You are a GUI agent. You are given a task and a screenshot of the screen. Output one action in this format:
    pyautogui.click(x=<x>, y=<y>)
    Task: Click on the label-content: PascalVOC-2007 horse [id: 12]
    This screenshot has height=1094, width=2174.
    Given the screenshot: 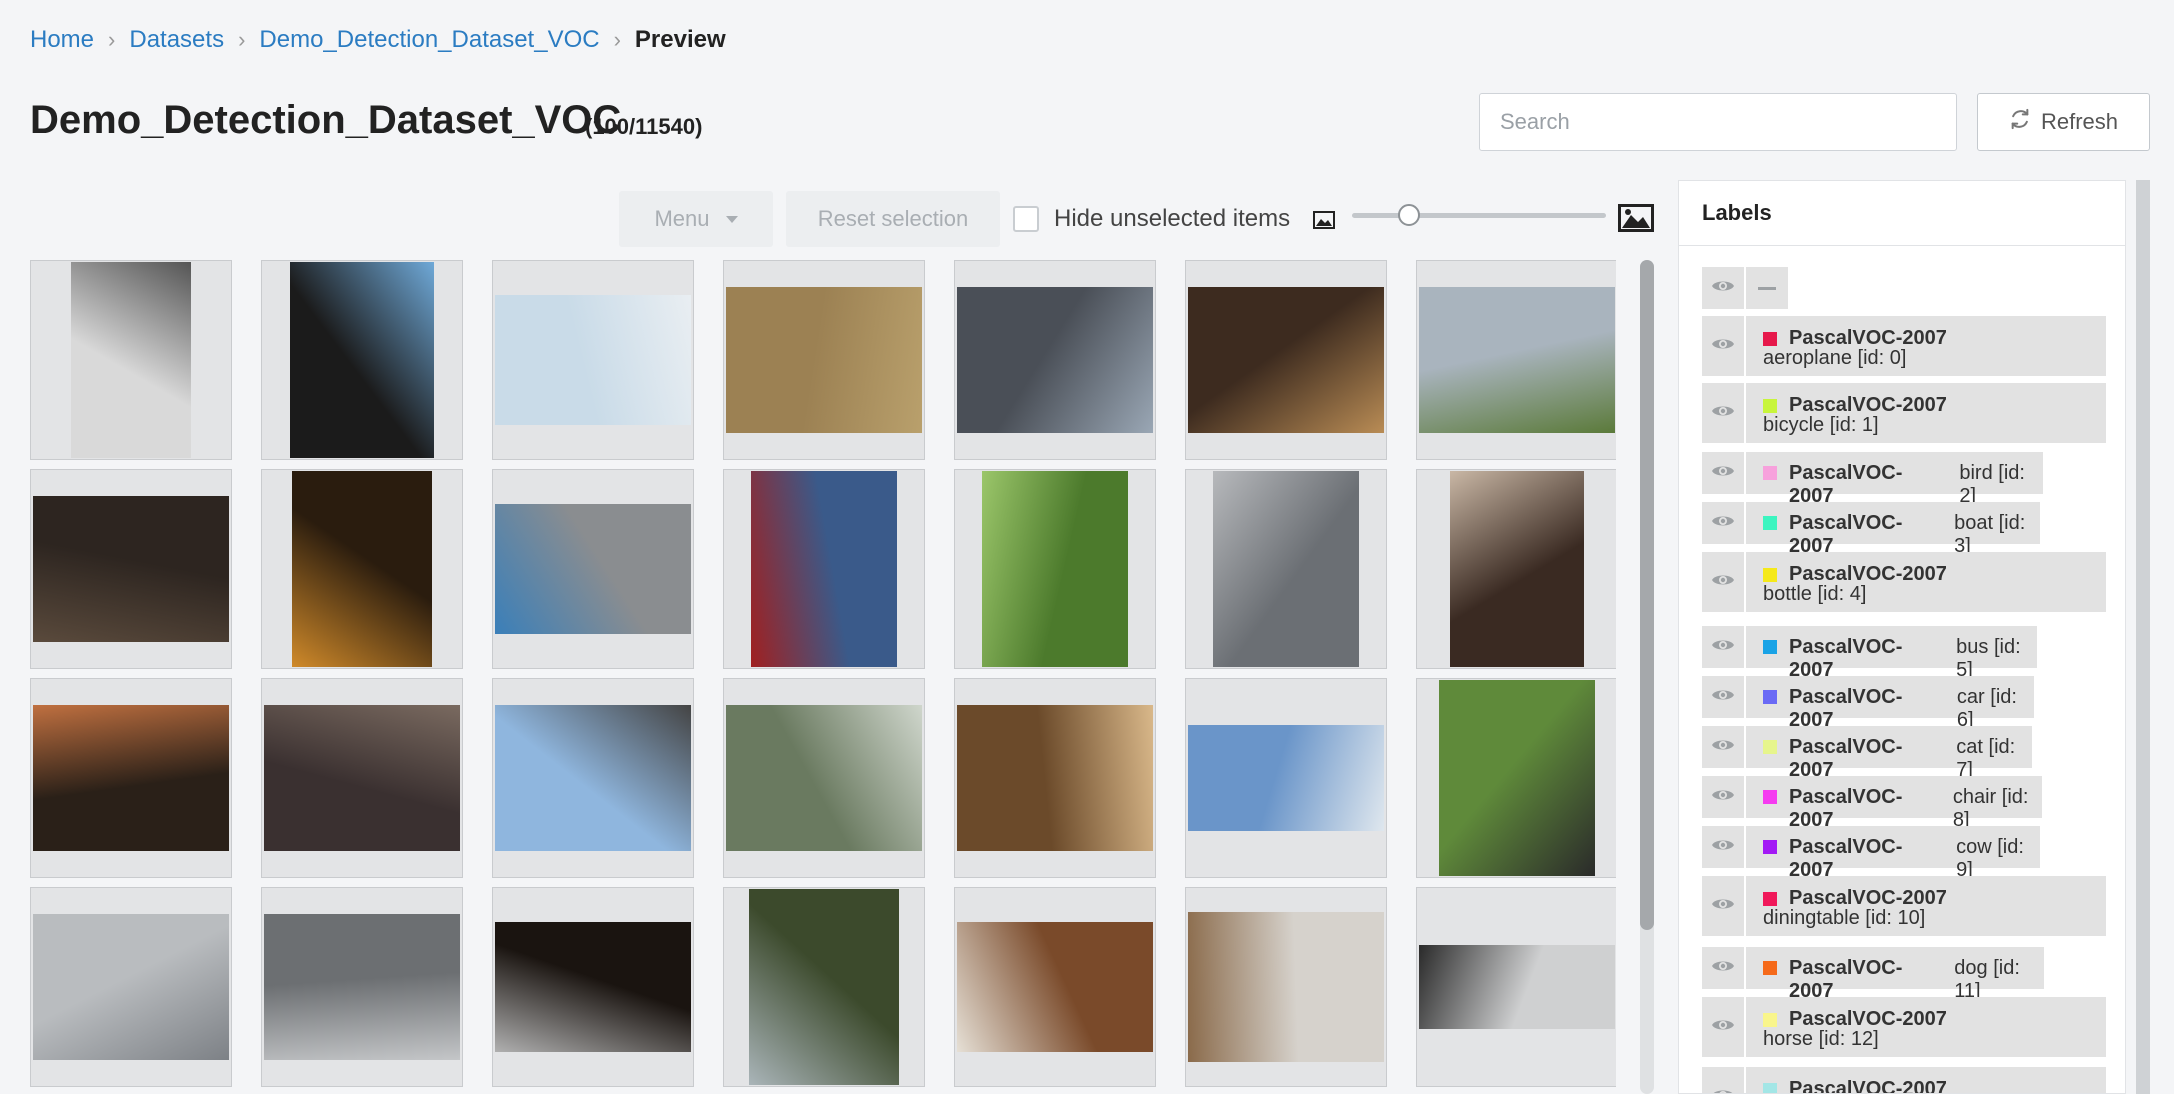 What is the action you would take?
    pyautogui.click(x=1926, y=1027)
    